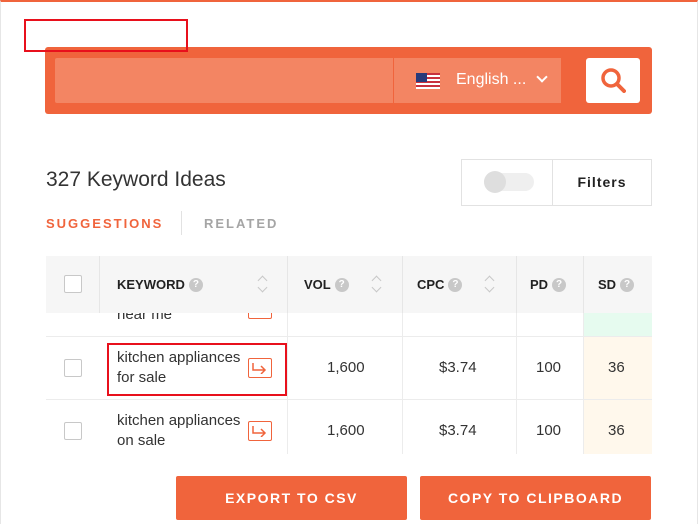 This screenshot has width=698, height=524. I want to click on tab-related: RELATED, so click(241, 223).